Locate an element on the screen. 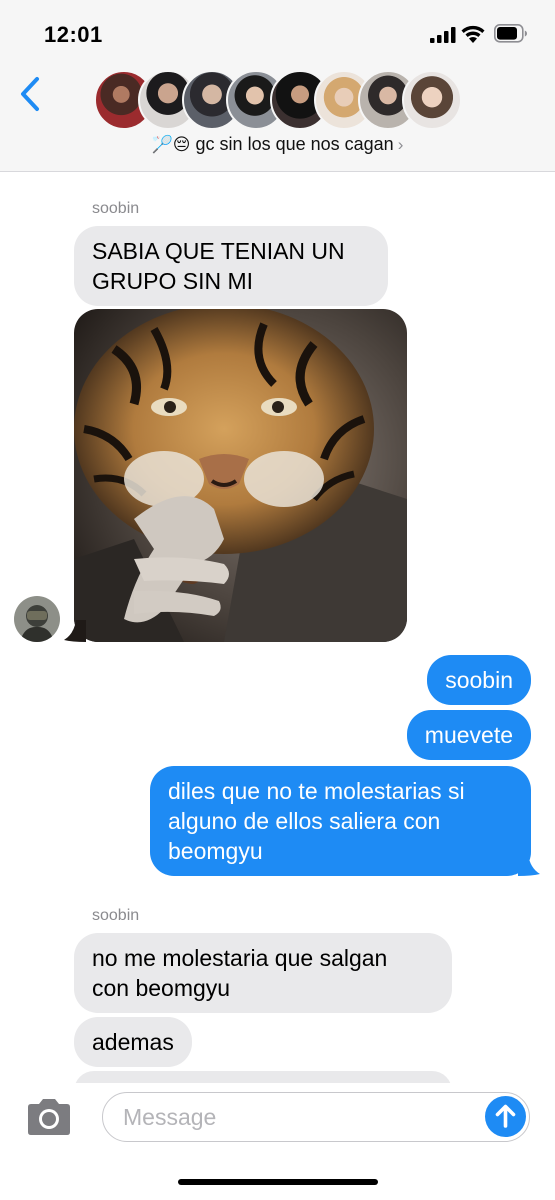 The width and height of the screenshot is (555, 1200). outgoing-message: soobin is located at coordinates (479, 680).